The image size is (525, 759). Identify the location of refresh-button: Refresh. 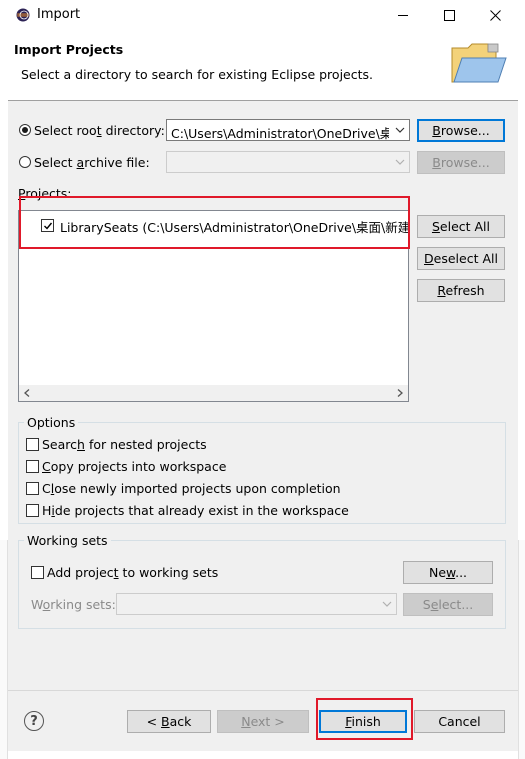
(461, 290).